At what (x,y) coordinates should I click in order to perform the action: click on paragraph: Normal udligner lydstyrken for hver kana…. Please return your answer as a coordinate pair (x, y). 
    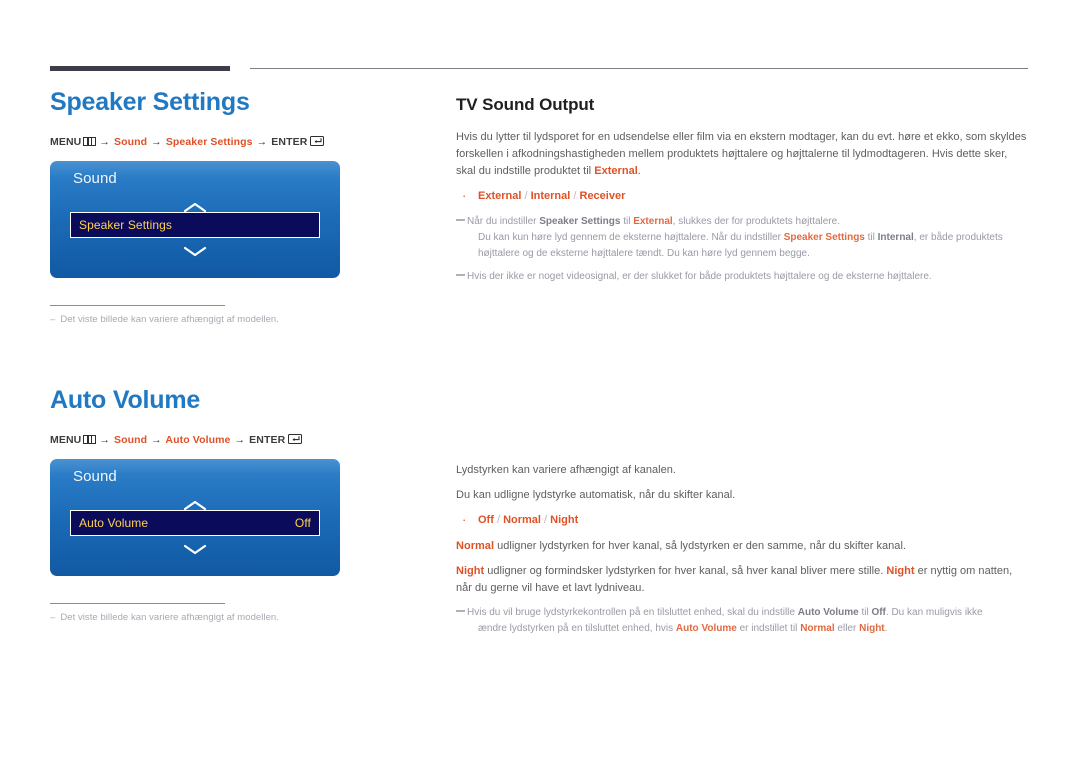
    Looking at the image, I should click on (681, 546).